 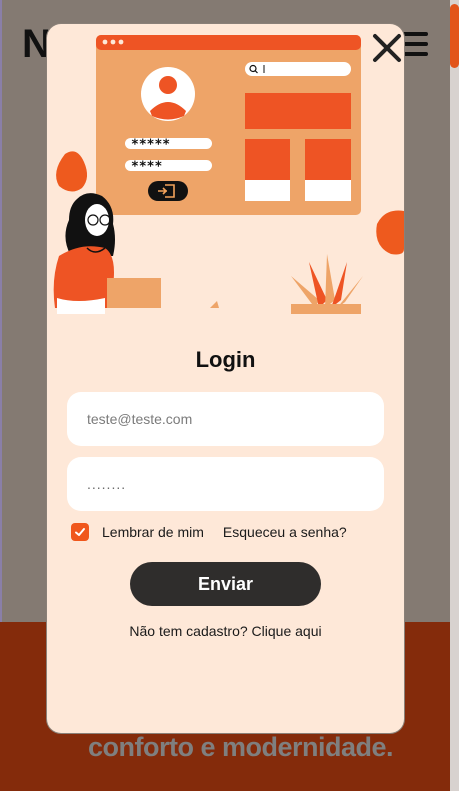 I want to click on remember-checkbox, so click(x=80, y=532).